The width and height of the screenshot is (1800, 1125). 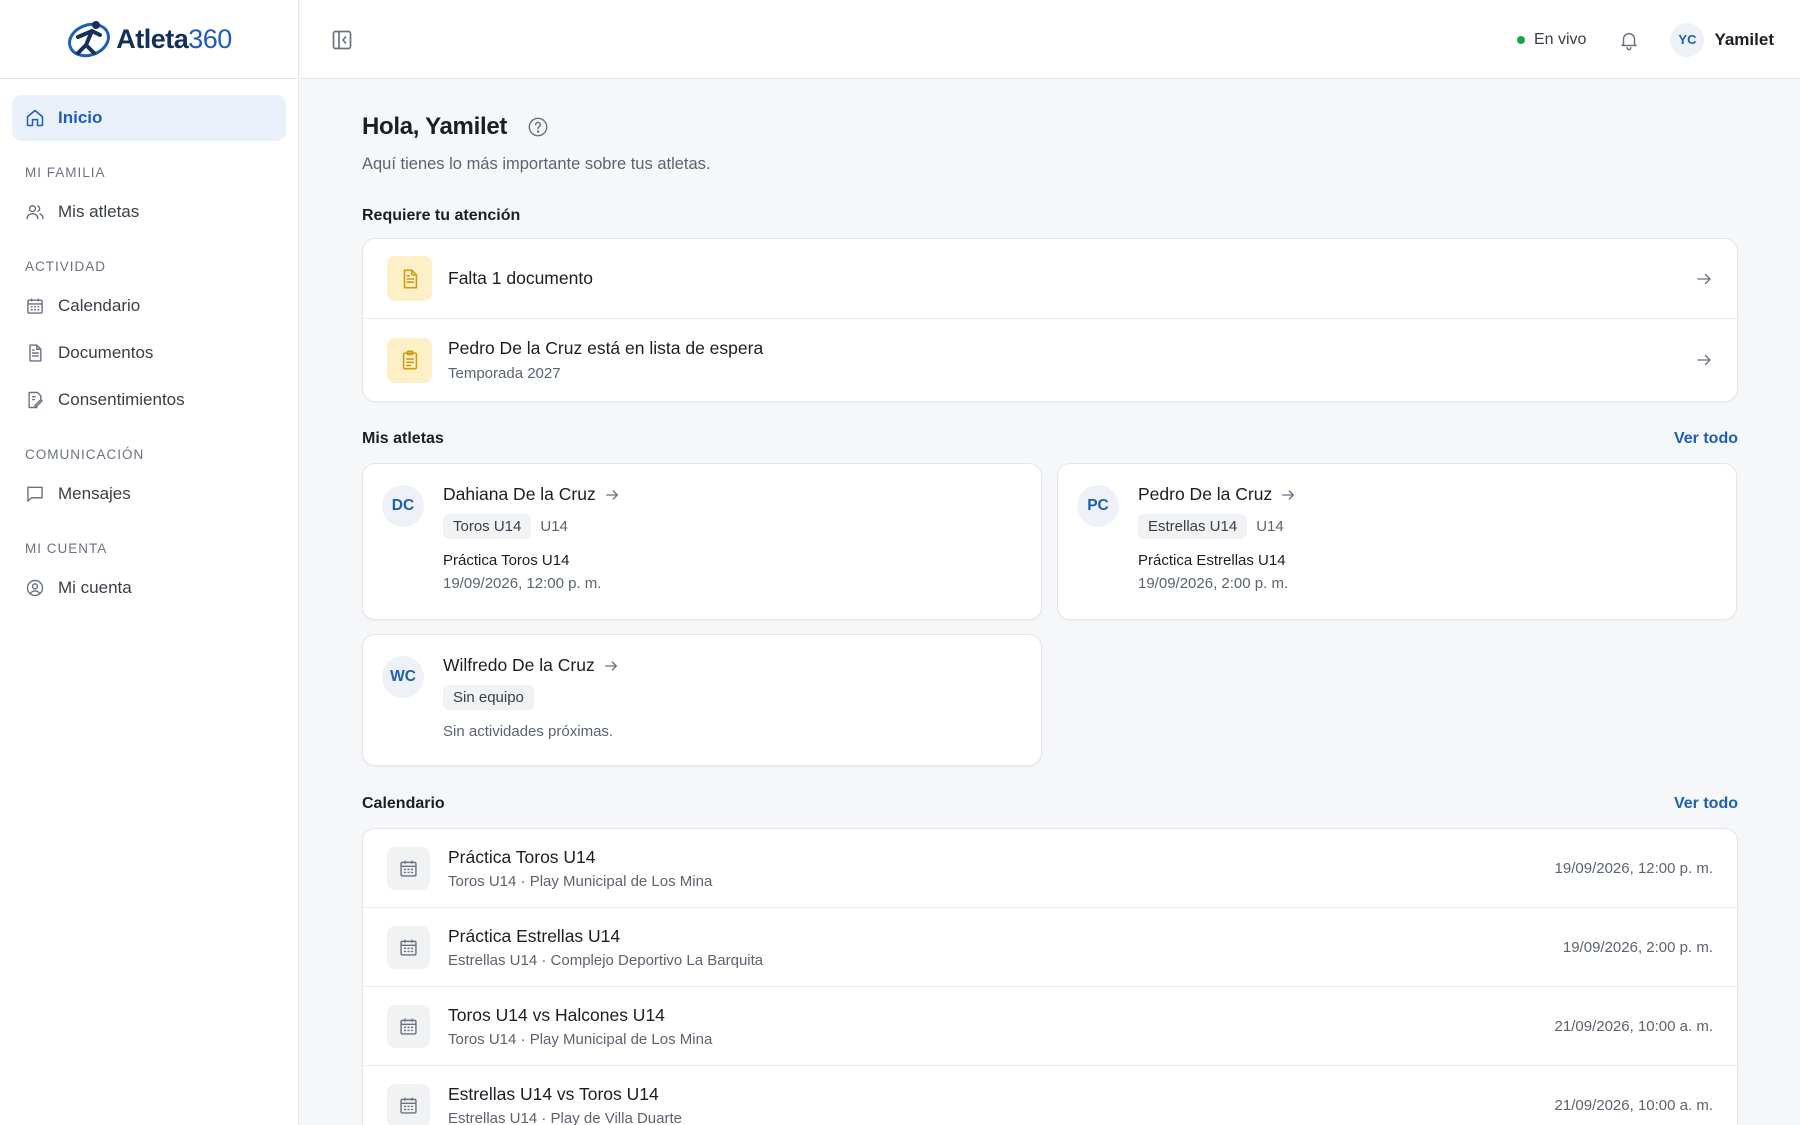 What do you see at coordinates (35, 494) in the screenshot?
I see `message-icon` at bounding box center [35, 494].